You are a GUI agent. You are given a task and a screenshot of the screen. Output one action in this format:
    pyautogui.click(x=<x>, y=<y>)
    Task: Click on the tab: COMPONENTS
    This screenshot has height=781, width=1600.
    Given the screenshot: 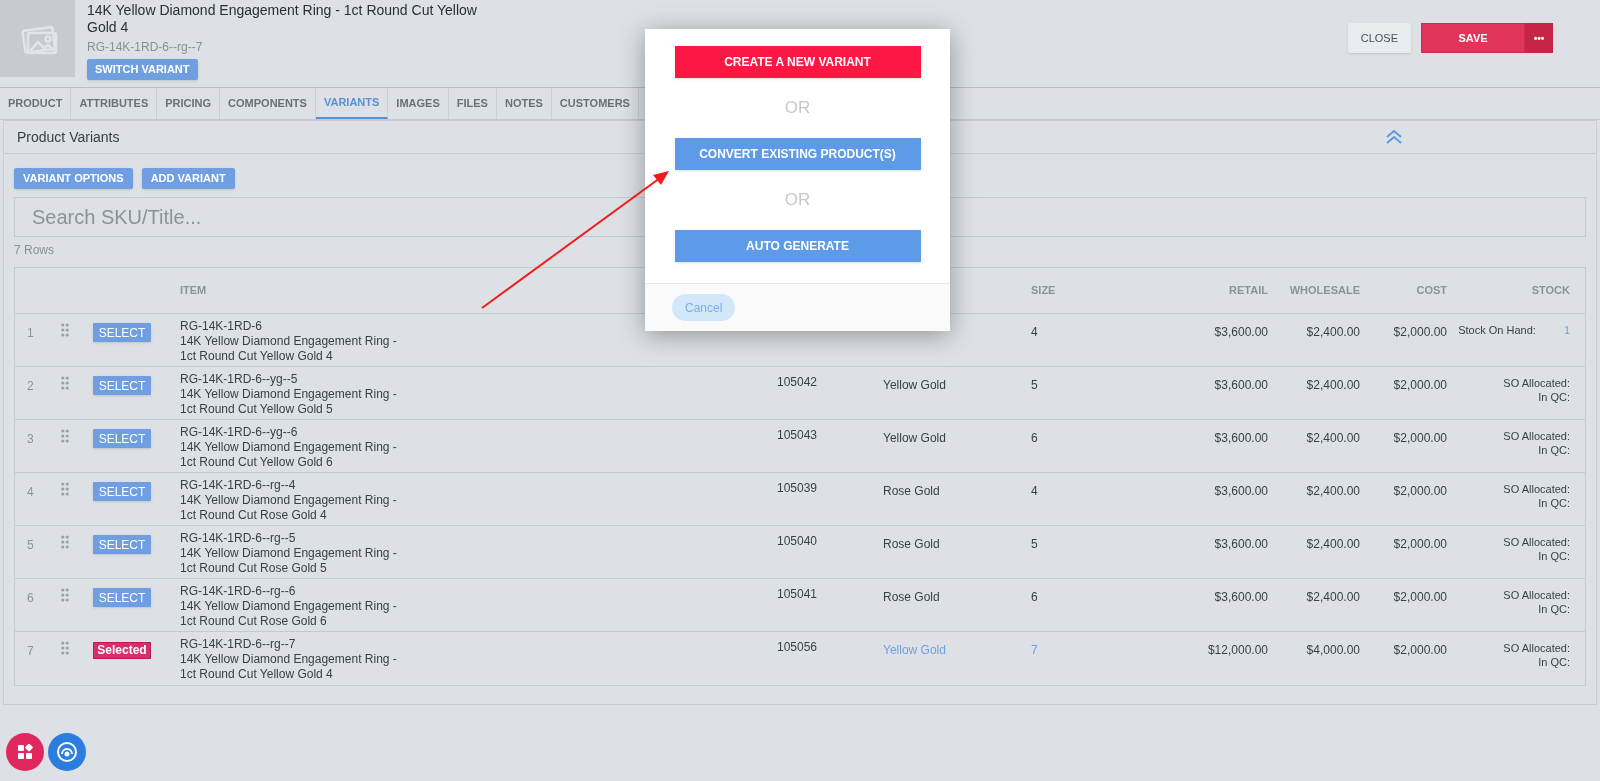 What is the action you would take?
    pyautogui.click(x=268, y=103)
    